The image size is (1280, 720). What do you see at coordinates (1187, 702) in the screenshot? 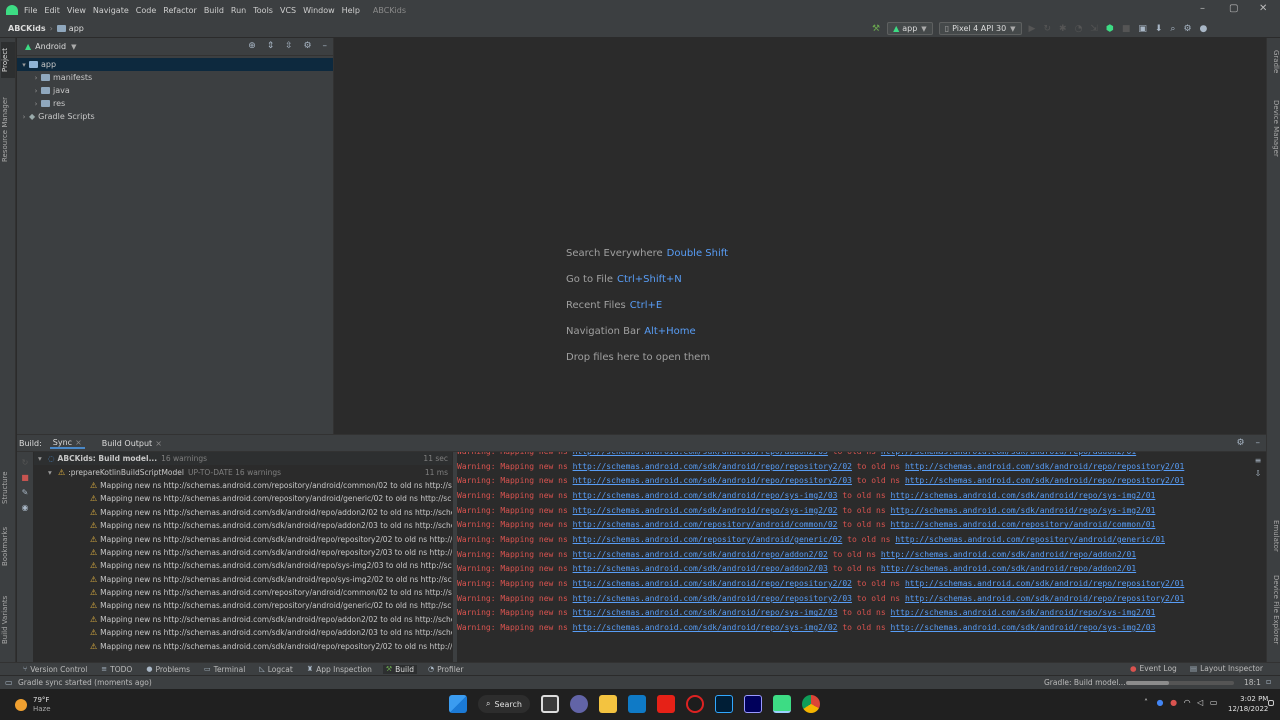
I see `wifi-icon: ◠` at bounding box center [1187, 702].